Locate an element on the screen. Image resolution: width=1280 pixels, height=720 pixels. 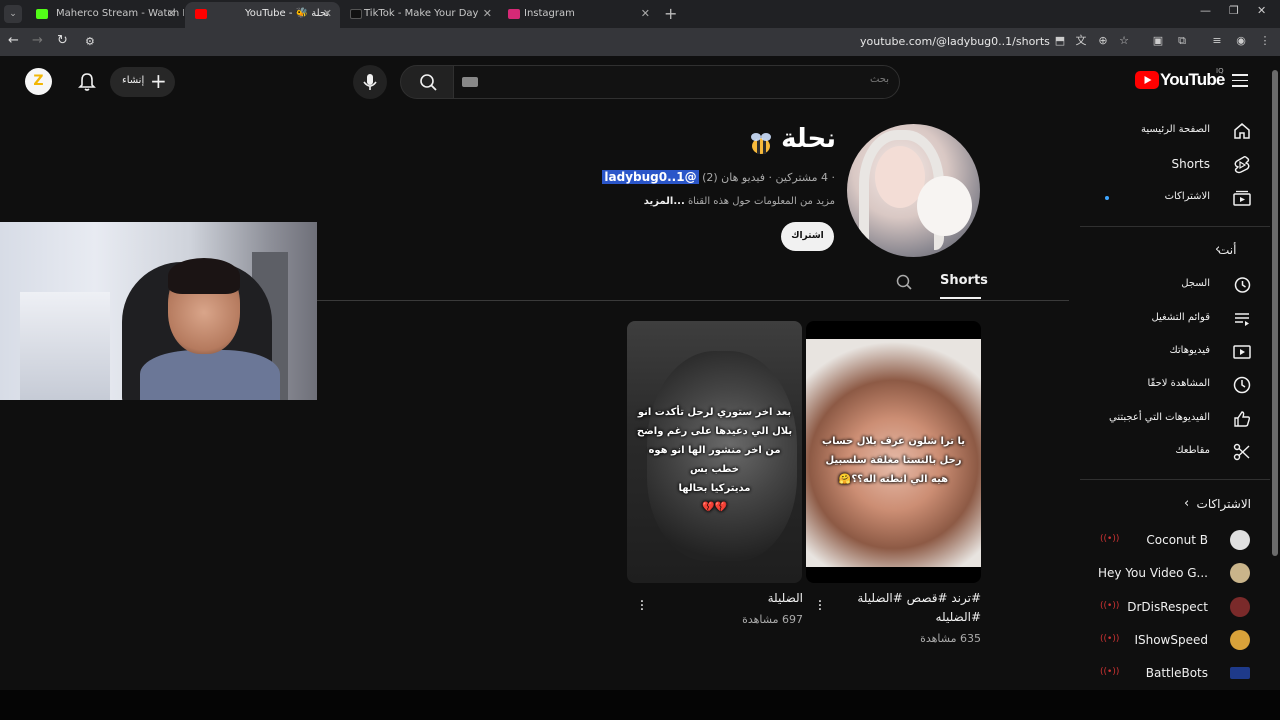
clips-icon is located at coordinates (1241, 452).